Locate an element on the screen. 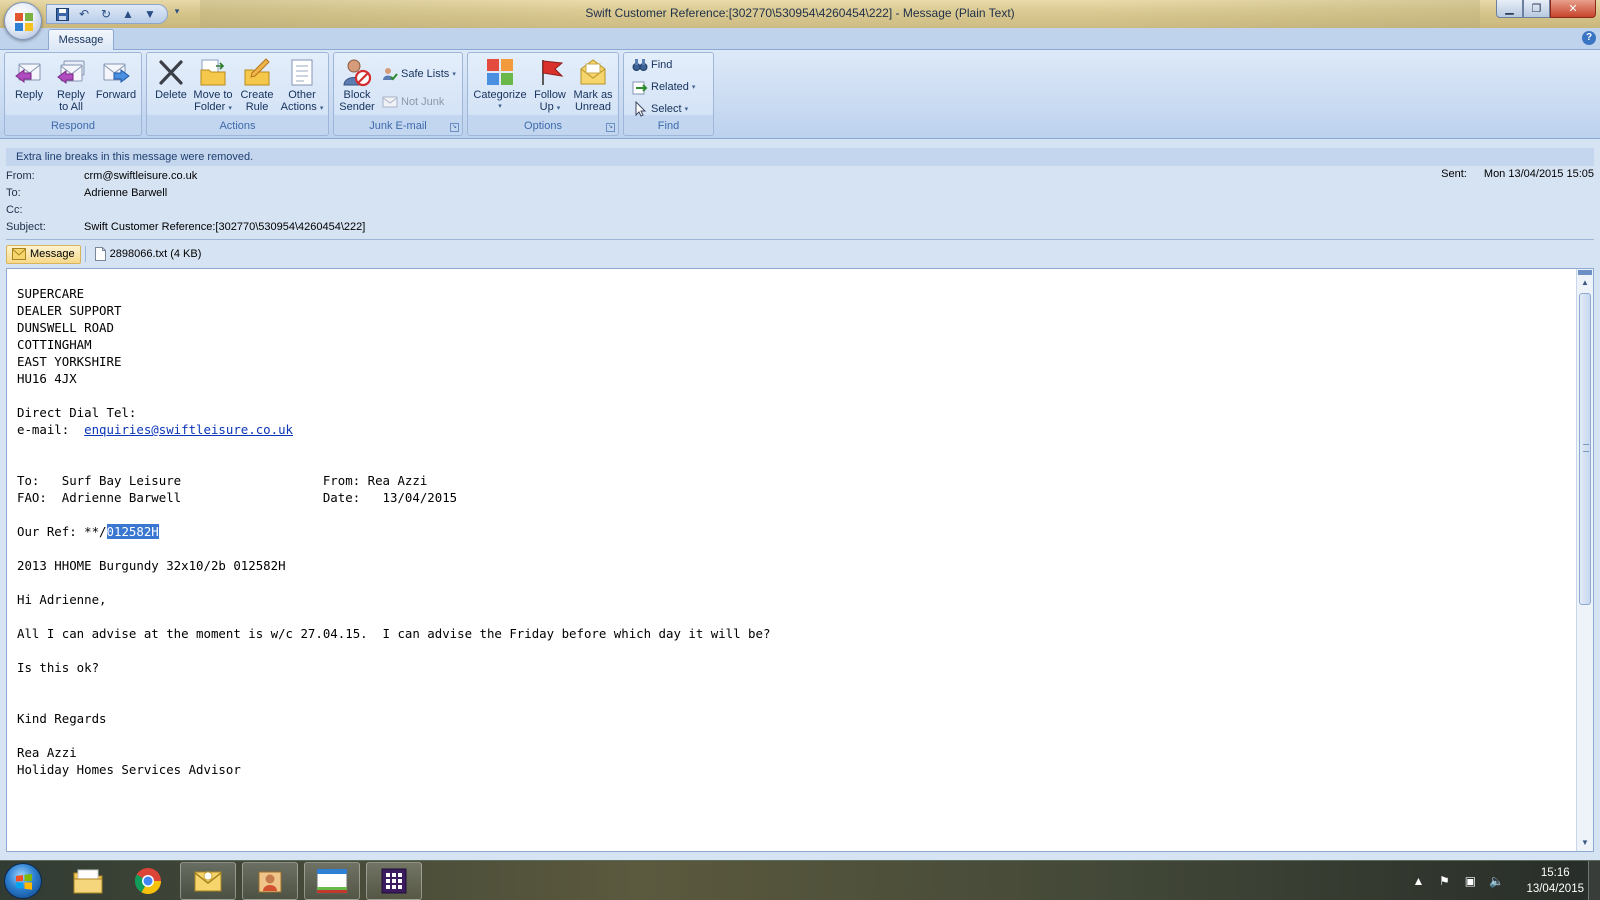 Image resolution: width=1600 pixels, height=900 pixels. actions-group-label: Actions is located at coordinates (237, 126).